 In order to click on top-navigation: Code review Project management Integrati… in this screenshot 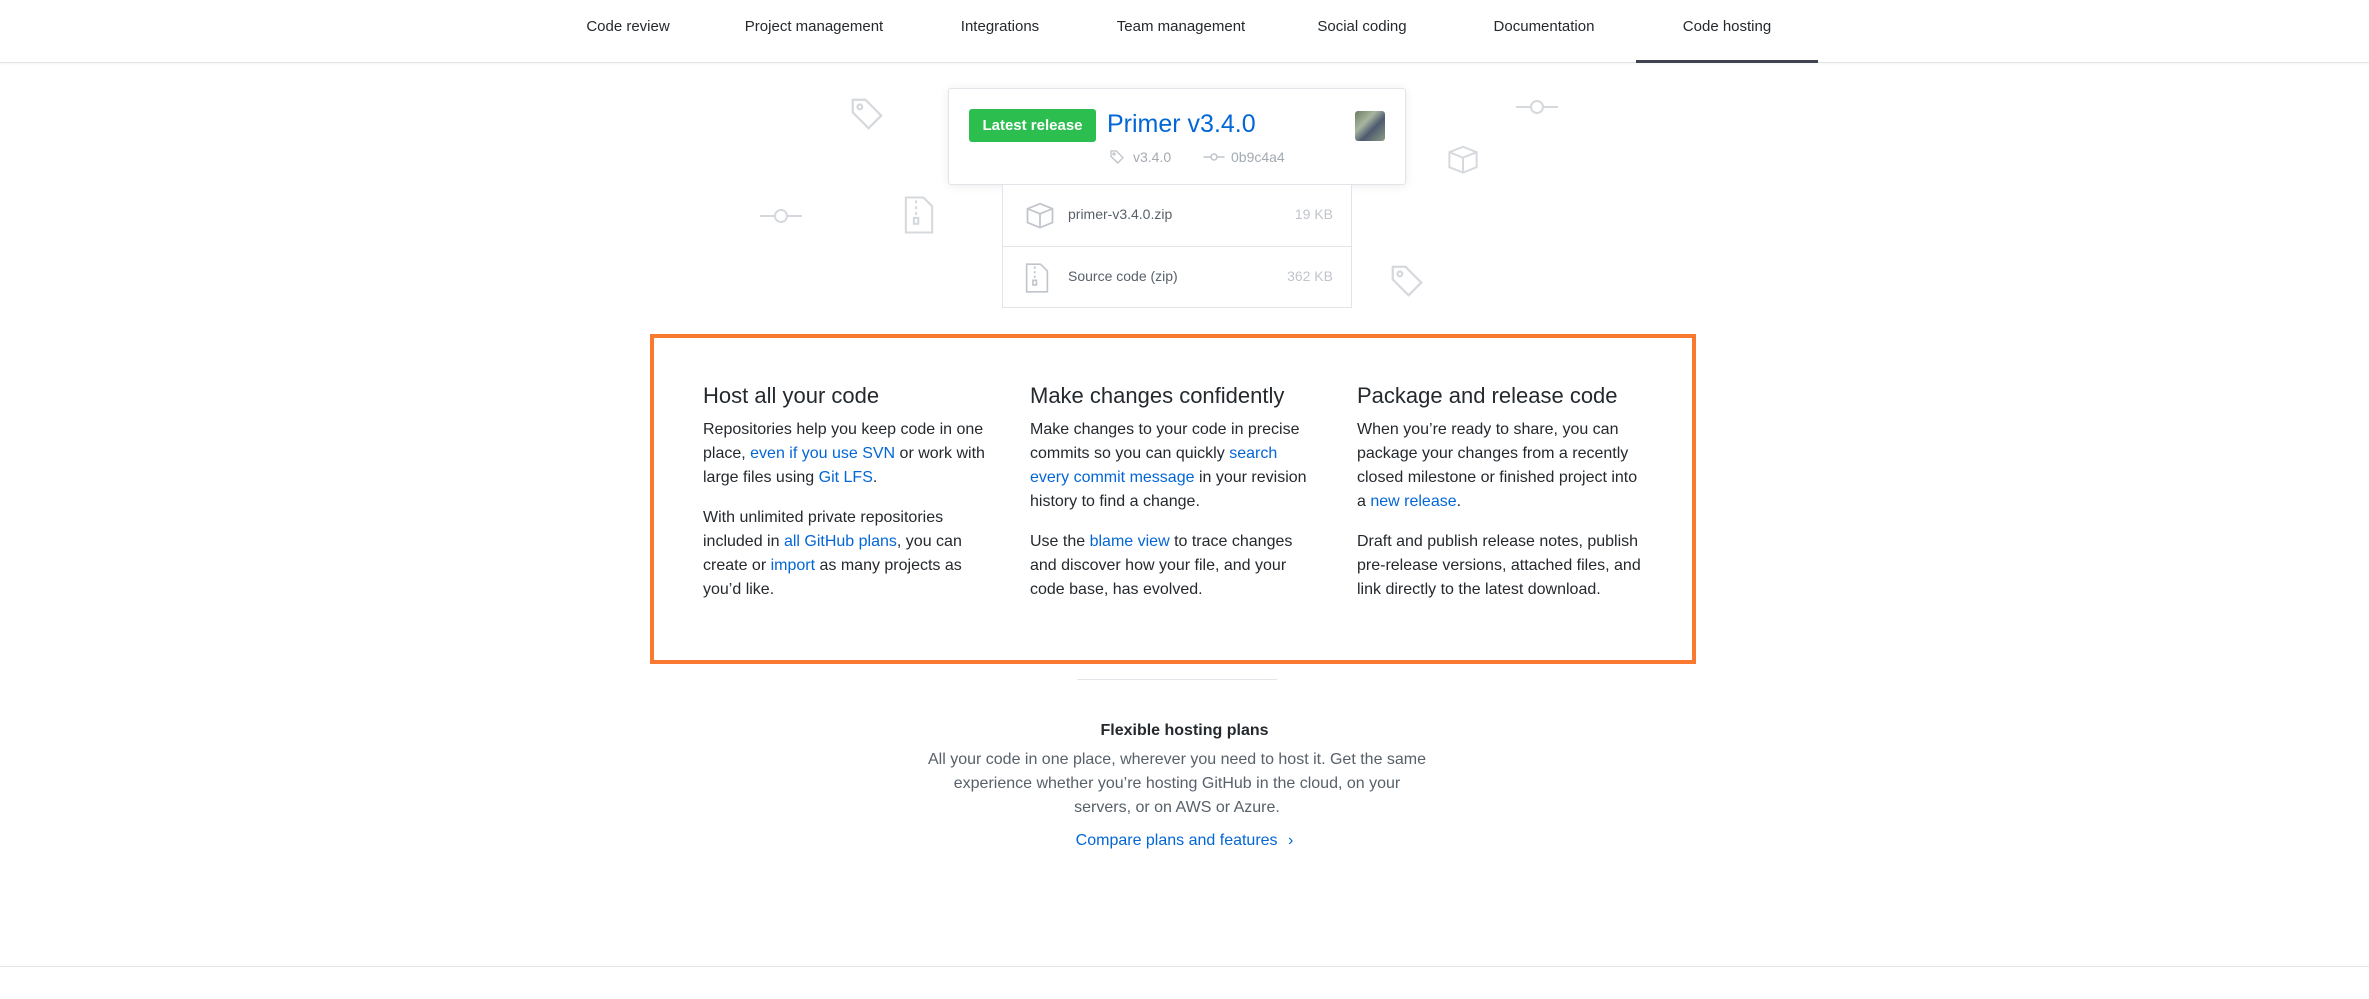, I will do `click(1184, 31)`.